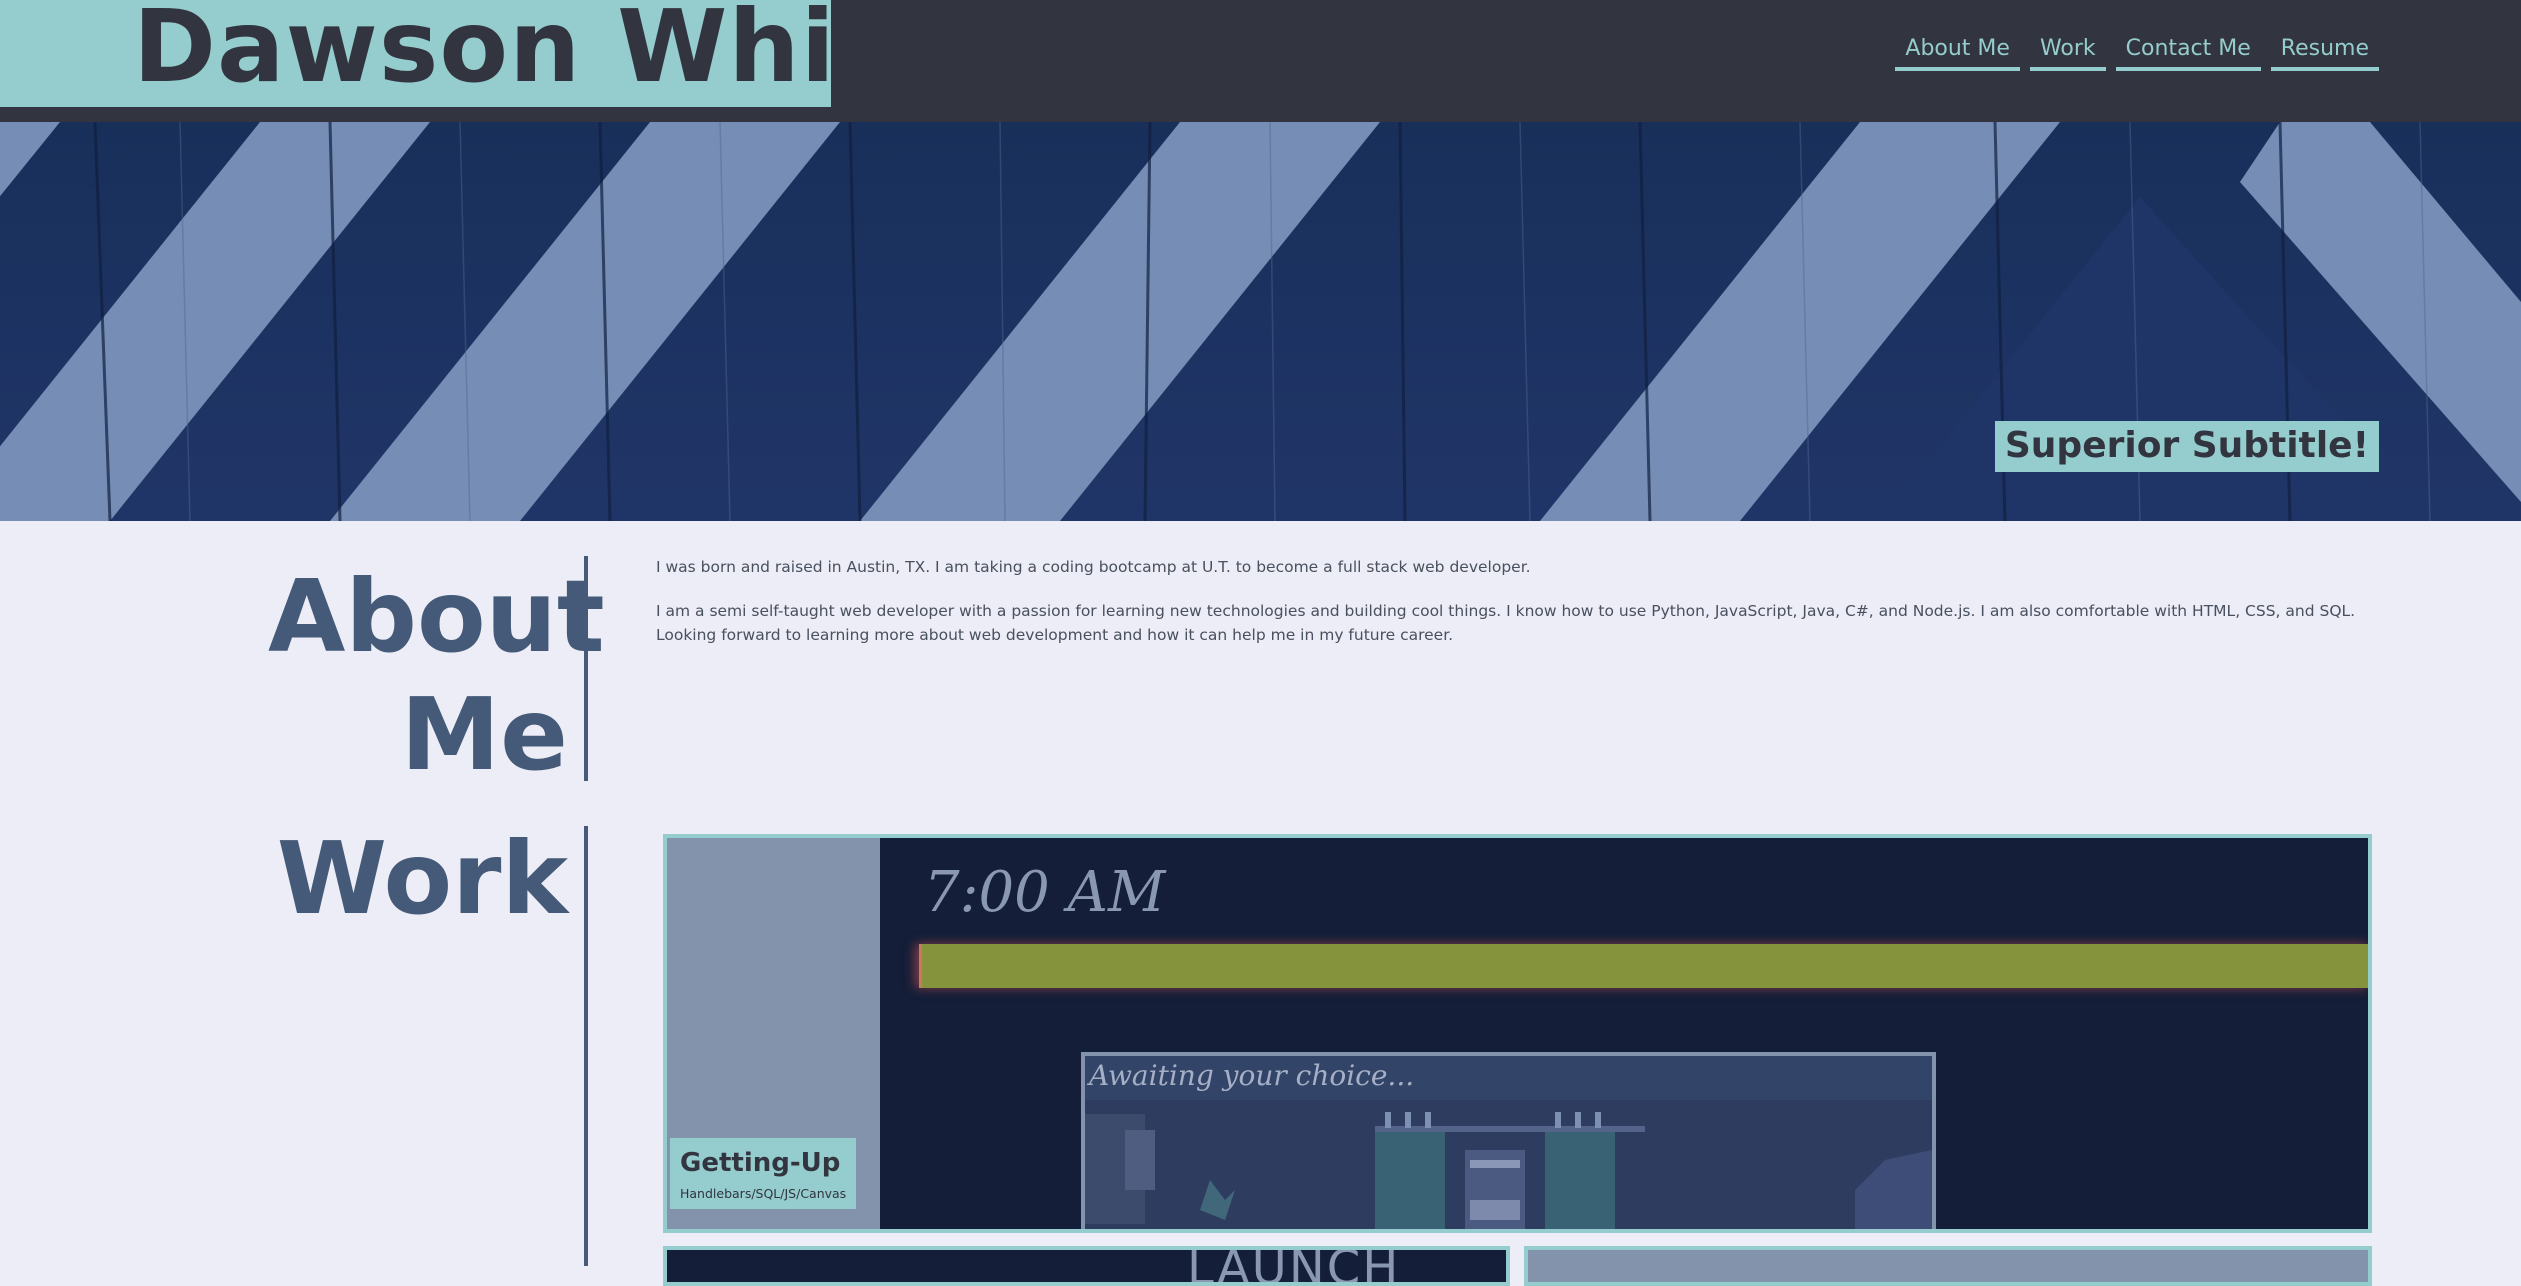 This screenshot has width=2521, height=1286. Describe the element at coordinates (2188, 52) in the screenshot. I see `nav-link-contact-me: Contact Me` at that location.